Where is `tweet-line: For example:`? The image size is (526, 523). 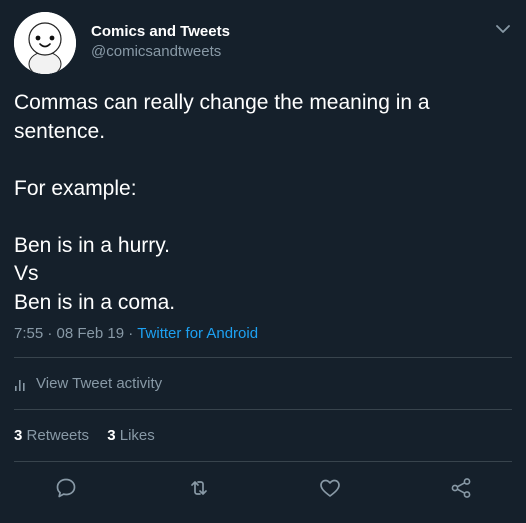
tweet-line: For example: is located at coordinates (75, 188).